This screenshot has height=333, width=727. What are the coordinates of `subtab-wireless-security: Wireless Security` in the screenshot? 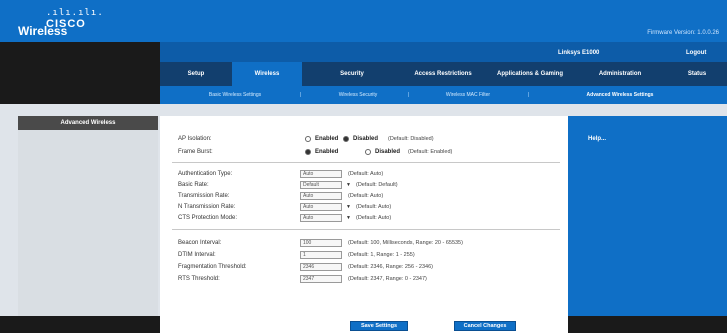 It's located at (358, 95).